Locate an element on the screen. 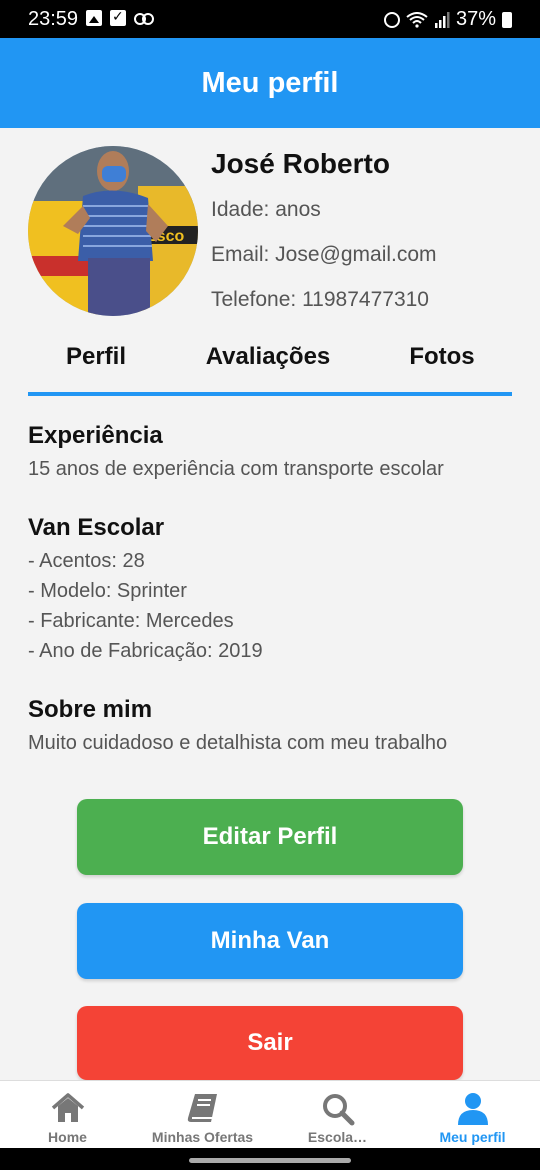 This screenshot has height=1170, width=540. user-icon is located at coordinates (473, 1109).